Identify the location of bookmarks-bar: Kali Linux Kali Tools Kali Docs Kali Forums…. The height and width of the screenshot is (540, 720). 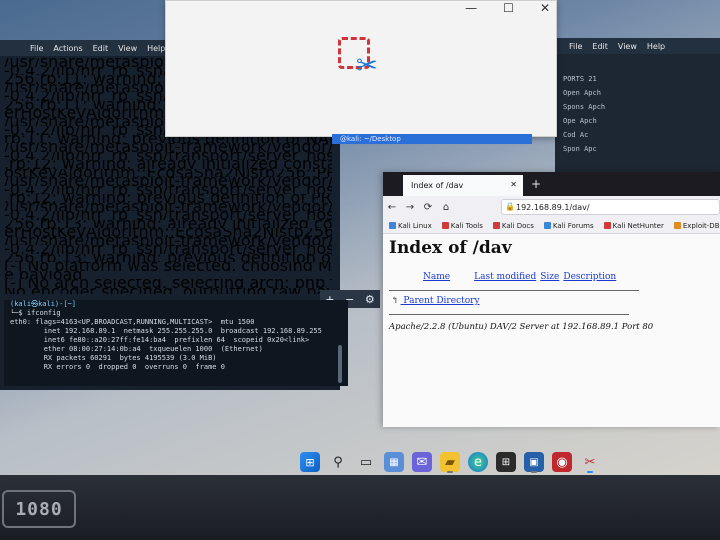
(551, 226).